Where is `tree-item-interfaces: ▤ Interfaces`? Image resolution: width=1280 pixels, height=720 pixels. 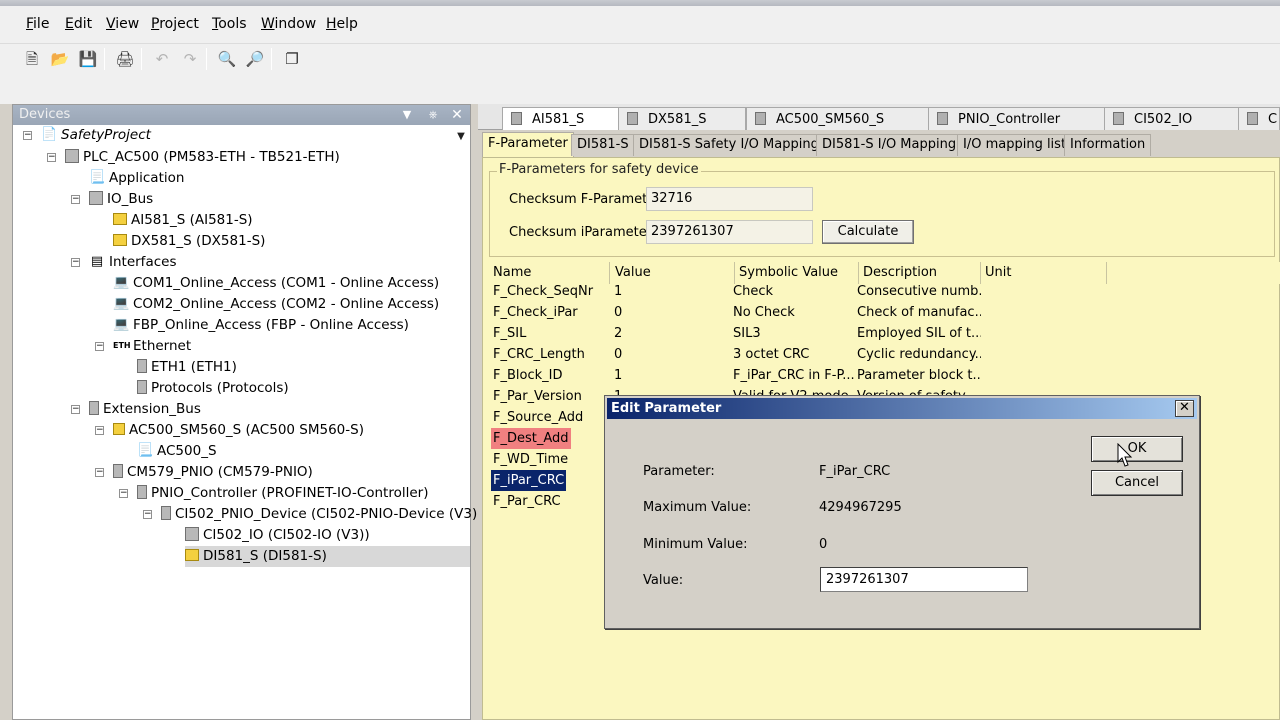
tree-item-interfaces: ▤ Interfaces is located at coordinates (133, 262).